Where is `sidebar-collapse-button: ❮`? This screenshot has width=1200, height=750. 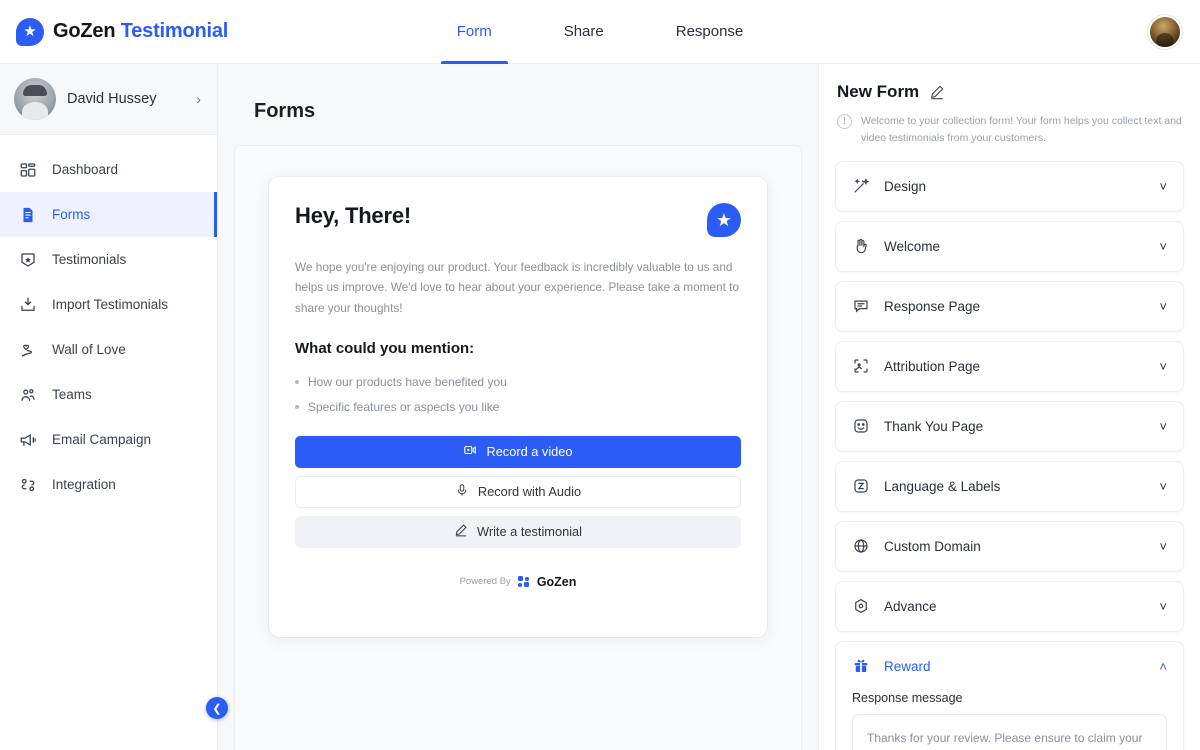 sidebar-collapse-button: ❮ is located at coordinates (217, 708).